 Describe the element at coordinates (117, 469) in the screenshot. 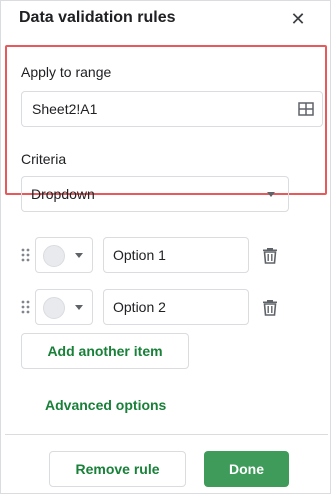

I see `remove-rule-button: Remove rule` at that location.